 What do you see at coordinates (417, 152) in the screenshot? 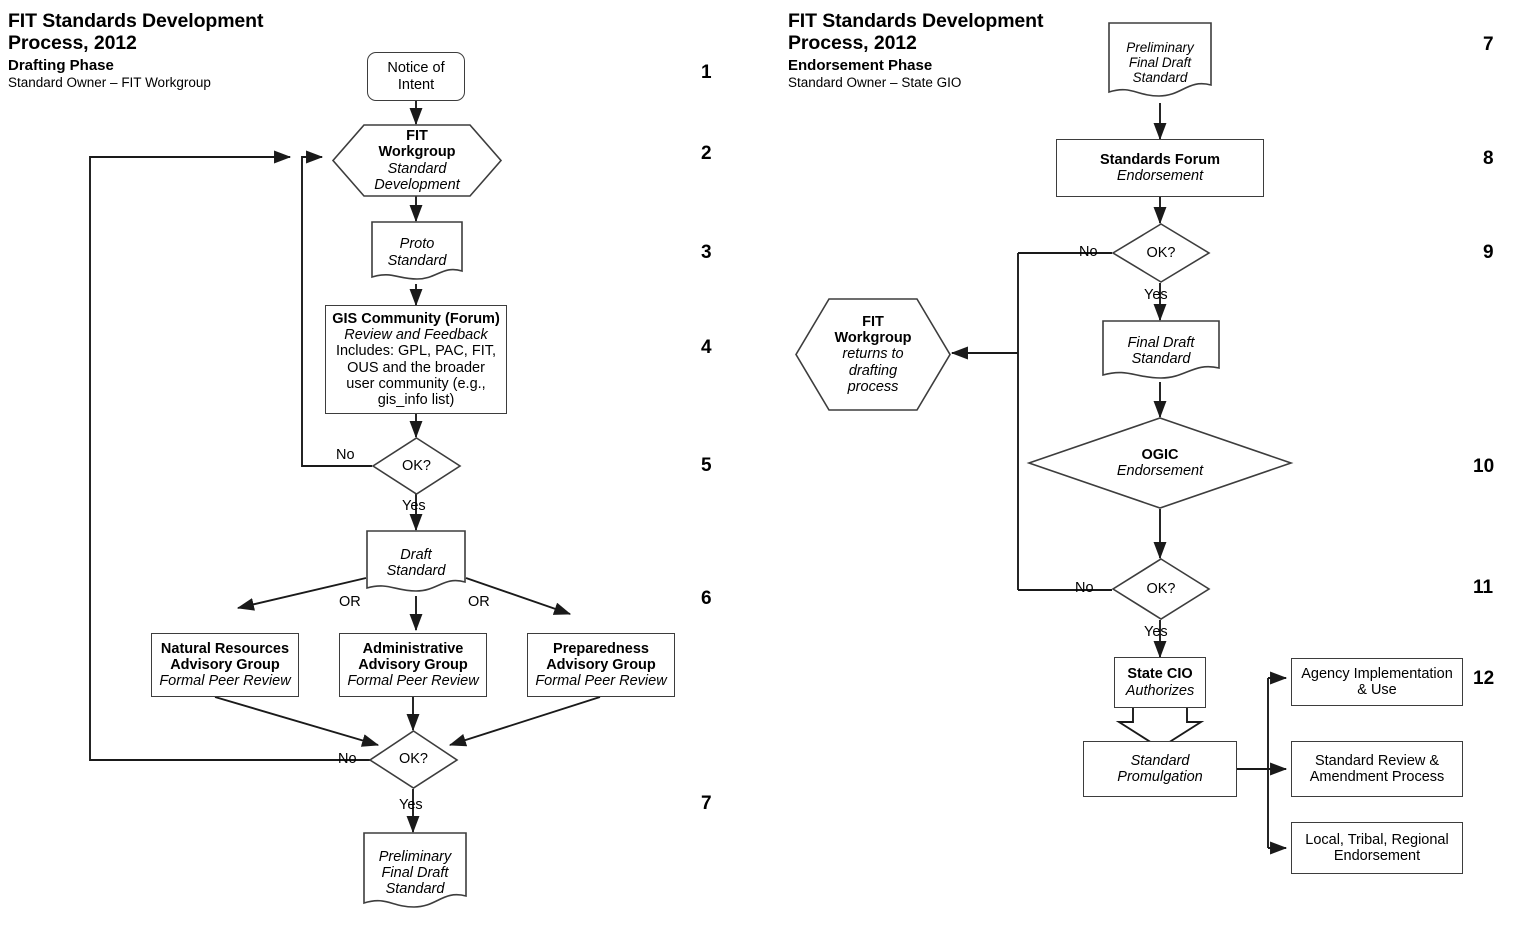
I see `fit-workgroup-line2: Workgroup` at bounding box center [417, 152].